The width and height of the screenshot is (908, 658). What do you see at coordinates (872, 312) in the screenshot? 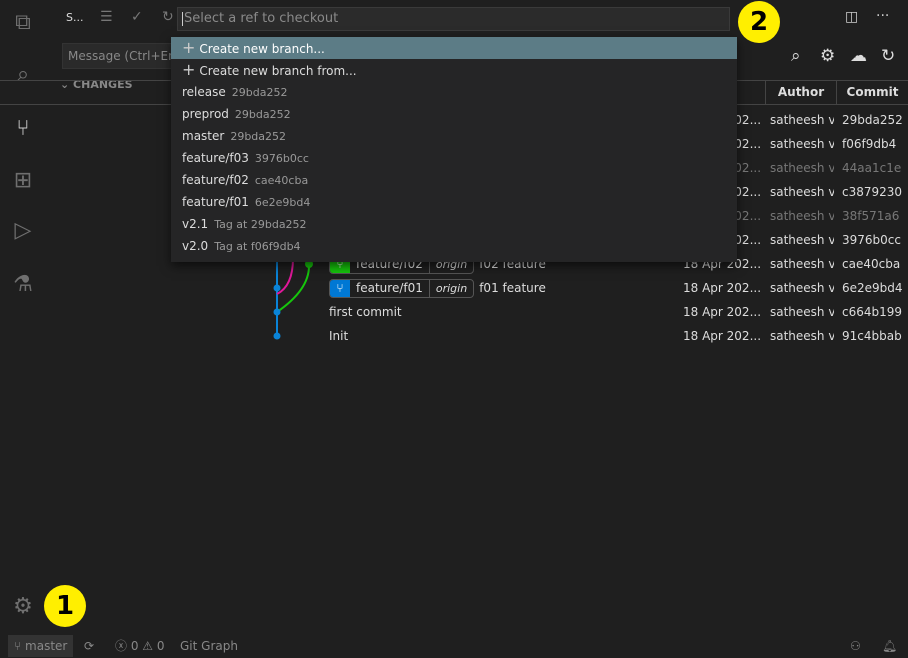
I see `commit-hash: c664b199` at bounding box center [872, 312].